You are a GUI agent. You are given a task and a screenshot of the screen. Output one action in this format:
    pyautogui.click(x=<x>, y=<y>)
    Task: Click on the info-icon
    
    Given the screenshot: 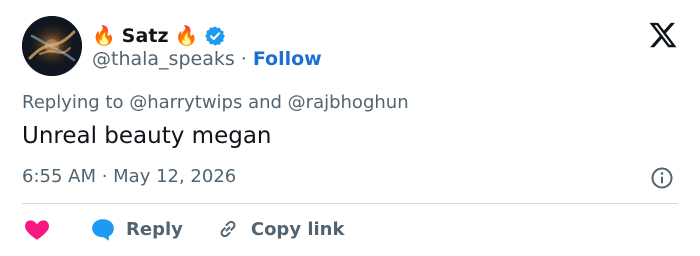 What is the action you would take?
    pyautogui.click(x=662, y=178)
    